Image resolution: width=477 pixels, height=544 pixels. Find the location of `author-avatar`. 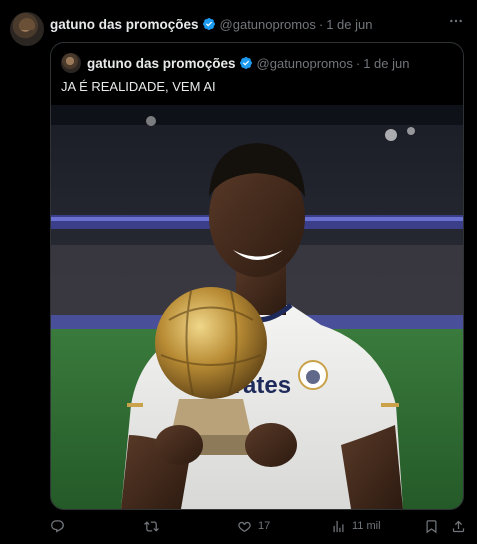

author-avatar is located at coordinates (27, 29).